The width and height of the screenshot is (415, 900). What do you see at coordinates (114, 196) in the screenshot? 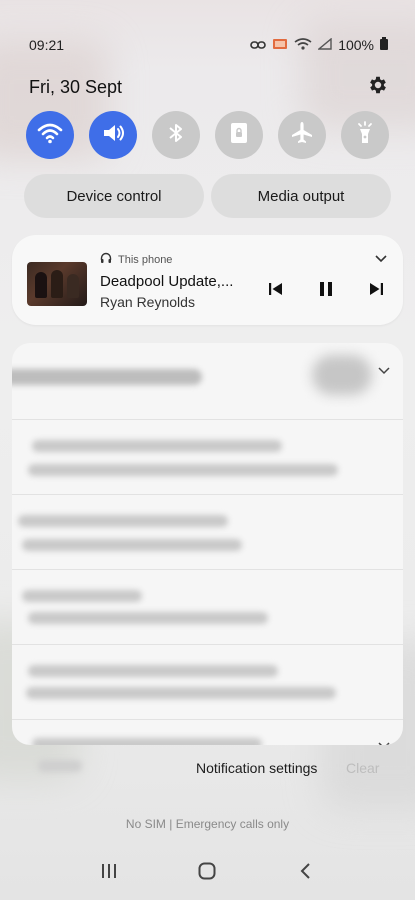
I see `device-control-button: Device control` at bounding box center [114, 196].